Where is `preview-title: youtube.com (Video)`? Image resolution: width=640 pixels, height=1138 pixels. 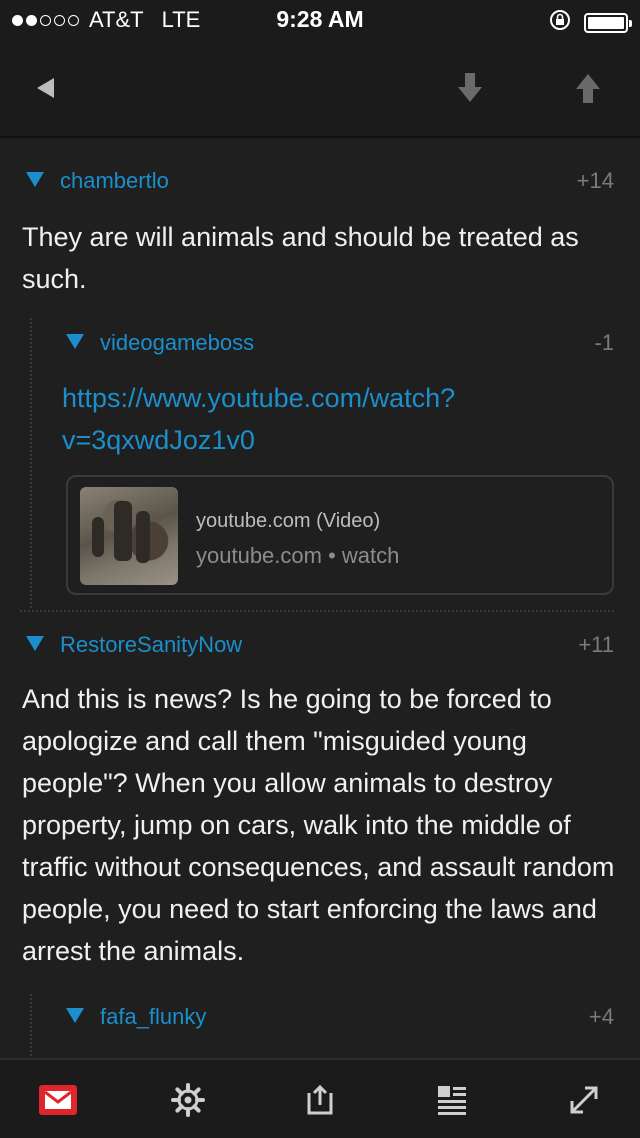
preview-title: youtube.com (Video) is located at coordinates (288, 521).